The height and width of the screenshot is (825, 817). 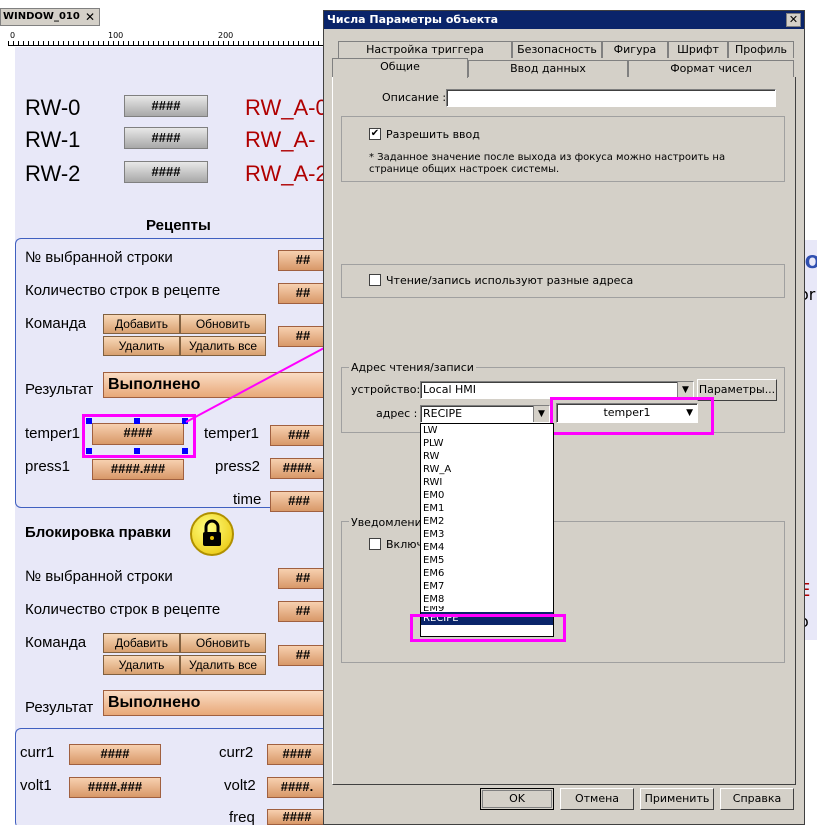 What do you see at coordinates (487, 560) in the screenshot?
I see `address-option: EM5` at bounding box center [487, 560].